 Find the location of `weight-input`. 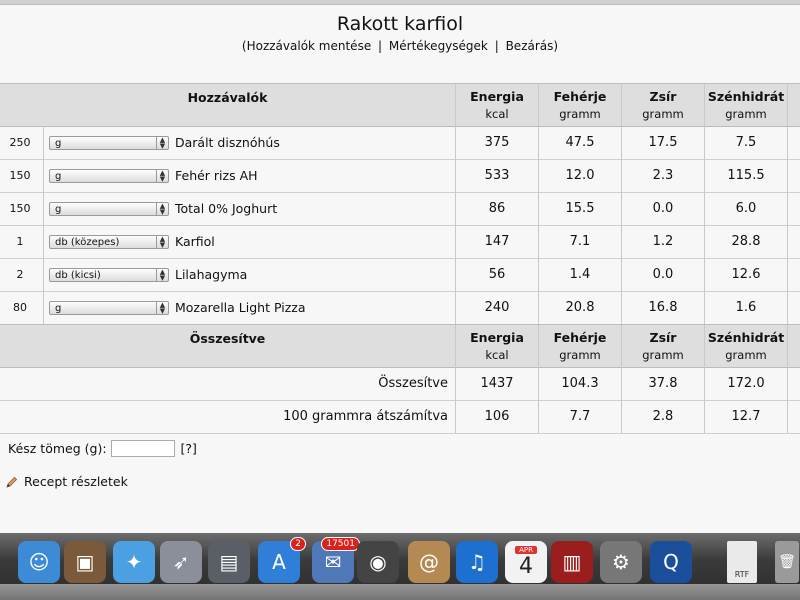

weight-input is located at coordinates (142, 448).